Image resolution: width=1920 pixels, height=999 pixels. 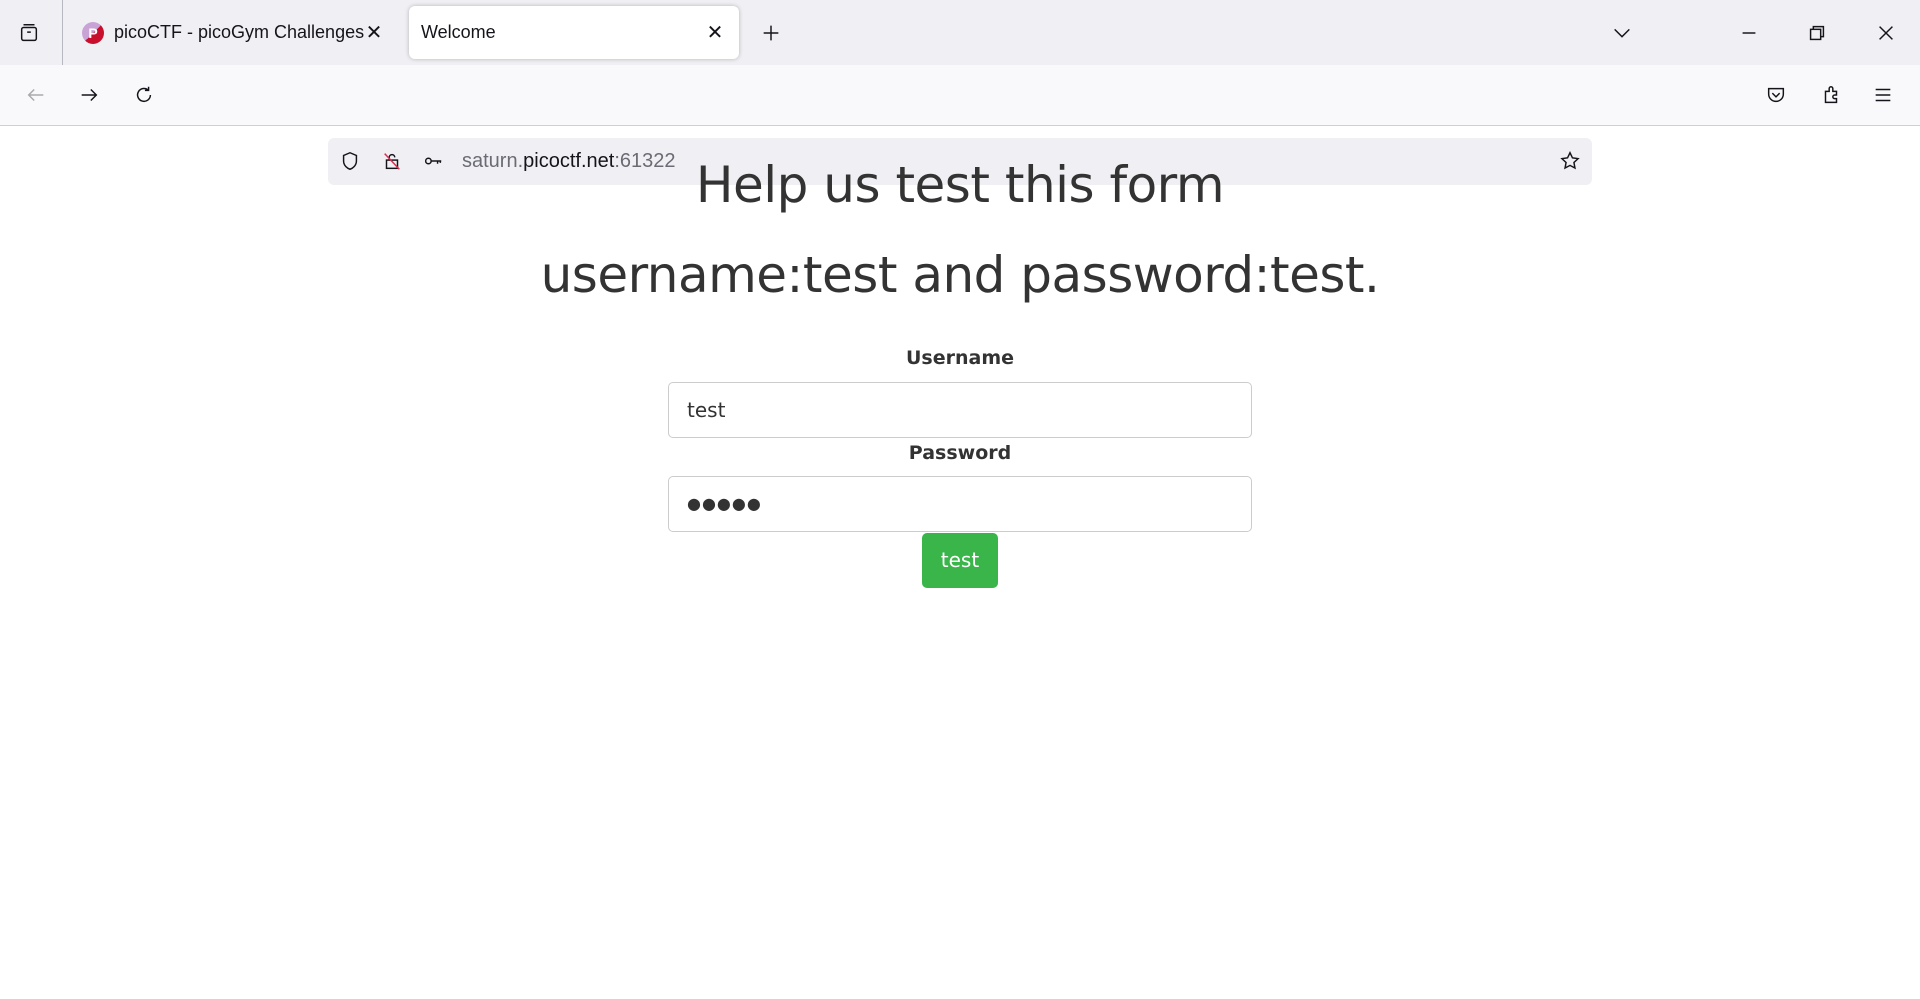 I want to click on forward-icon, so click(x=89, y=95).